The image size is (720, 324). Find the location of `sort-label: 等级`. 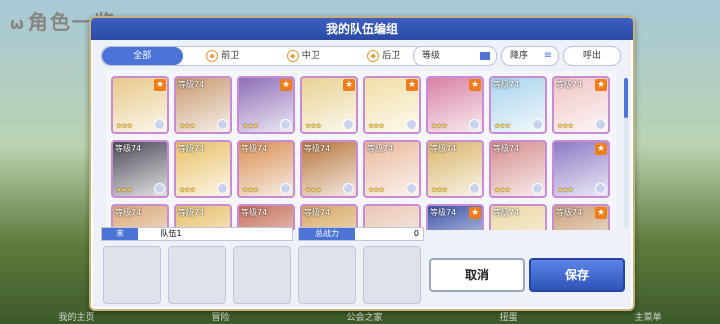

sort-label: 等级 is located at coordinates (431, 56).